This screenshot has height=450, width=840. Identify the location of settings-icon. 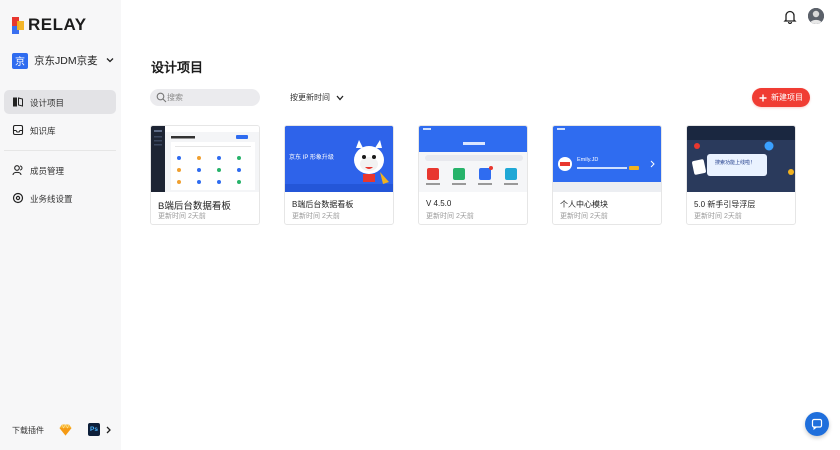
(18, 198).